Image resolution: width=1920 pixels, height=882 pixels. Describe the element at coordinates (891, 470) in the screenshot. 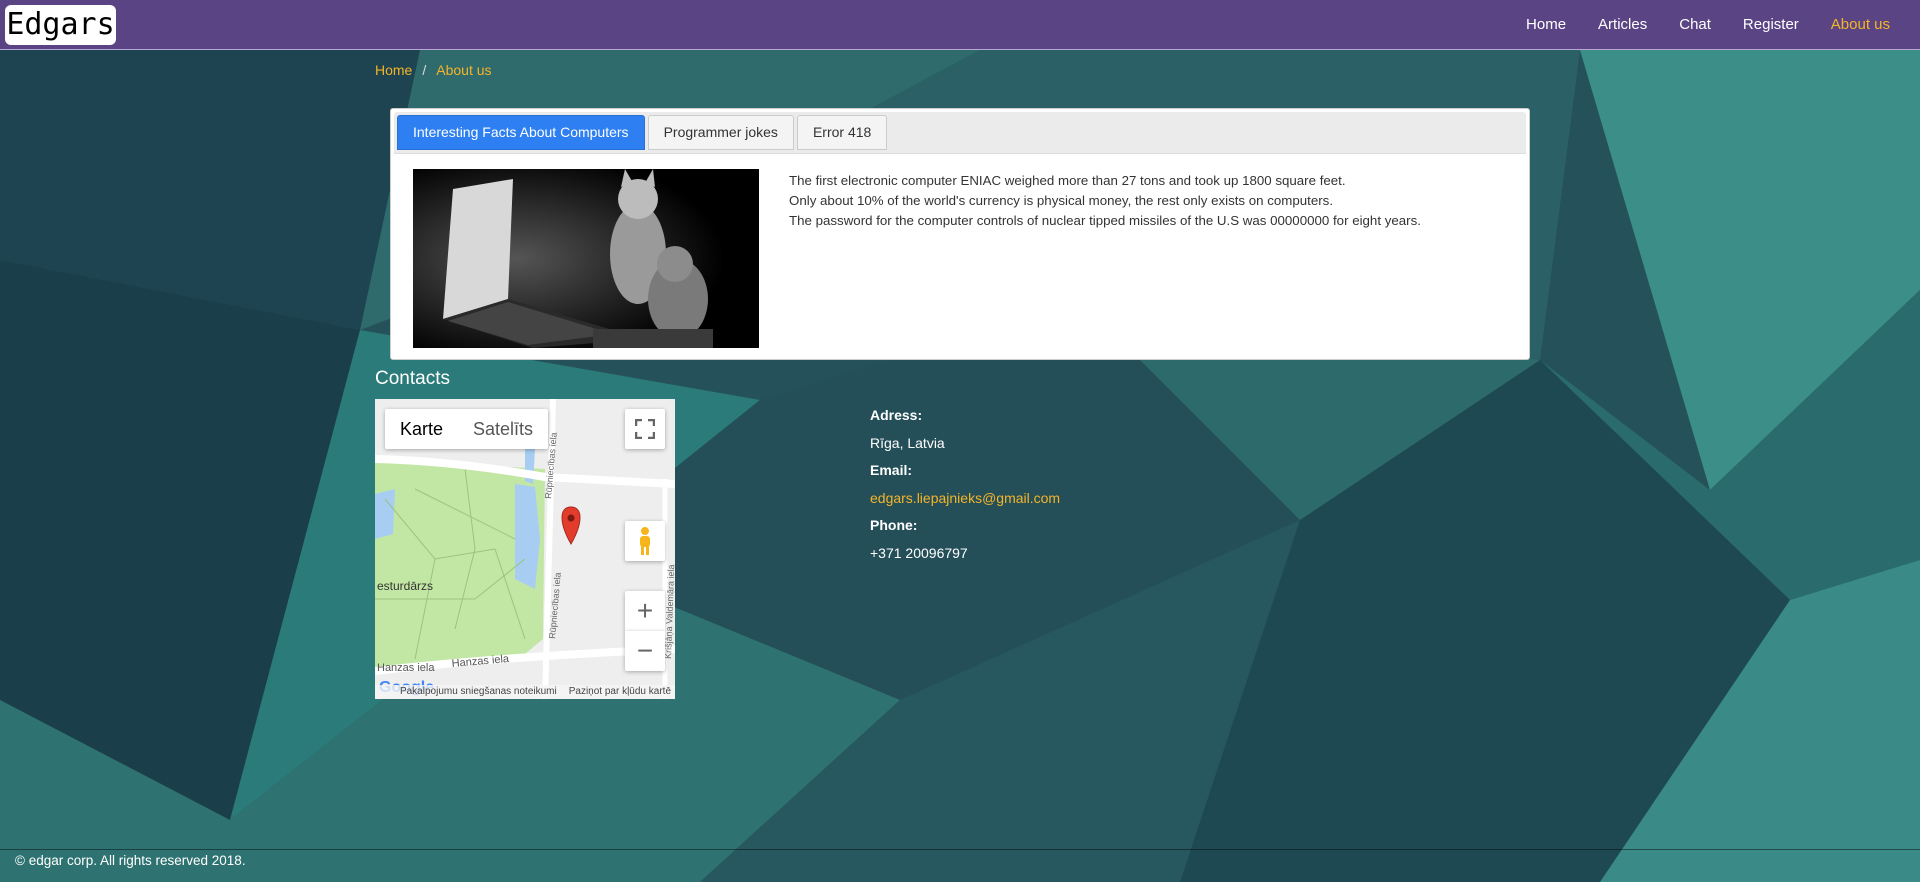

I see `email-label: Email:` at that location.